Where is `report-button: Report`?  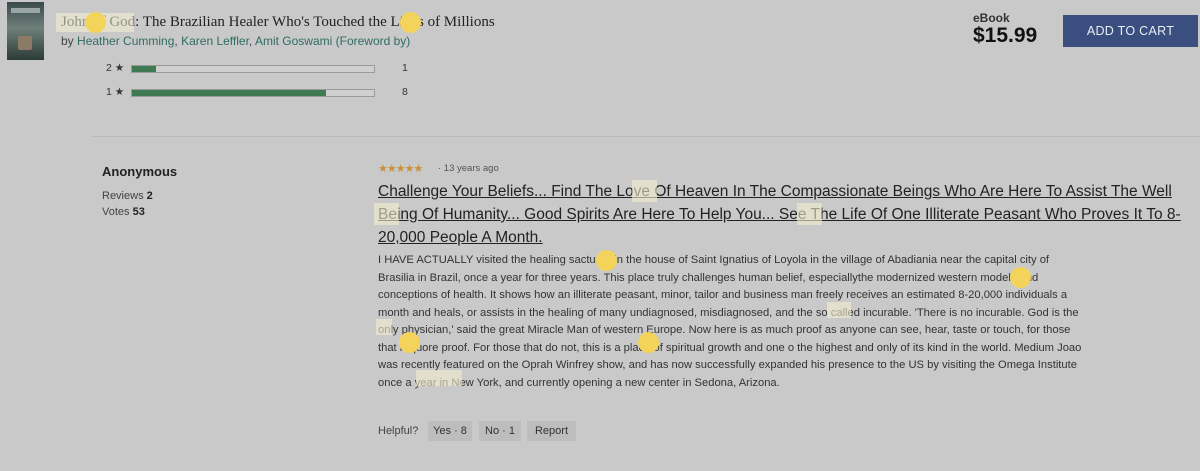 report-button: Report is located at coordinates (551, 431).